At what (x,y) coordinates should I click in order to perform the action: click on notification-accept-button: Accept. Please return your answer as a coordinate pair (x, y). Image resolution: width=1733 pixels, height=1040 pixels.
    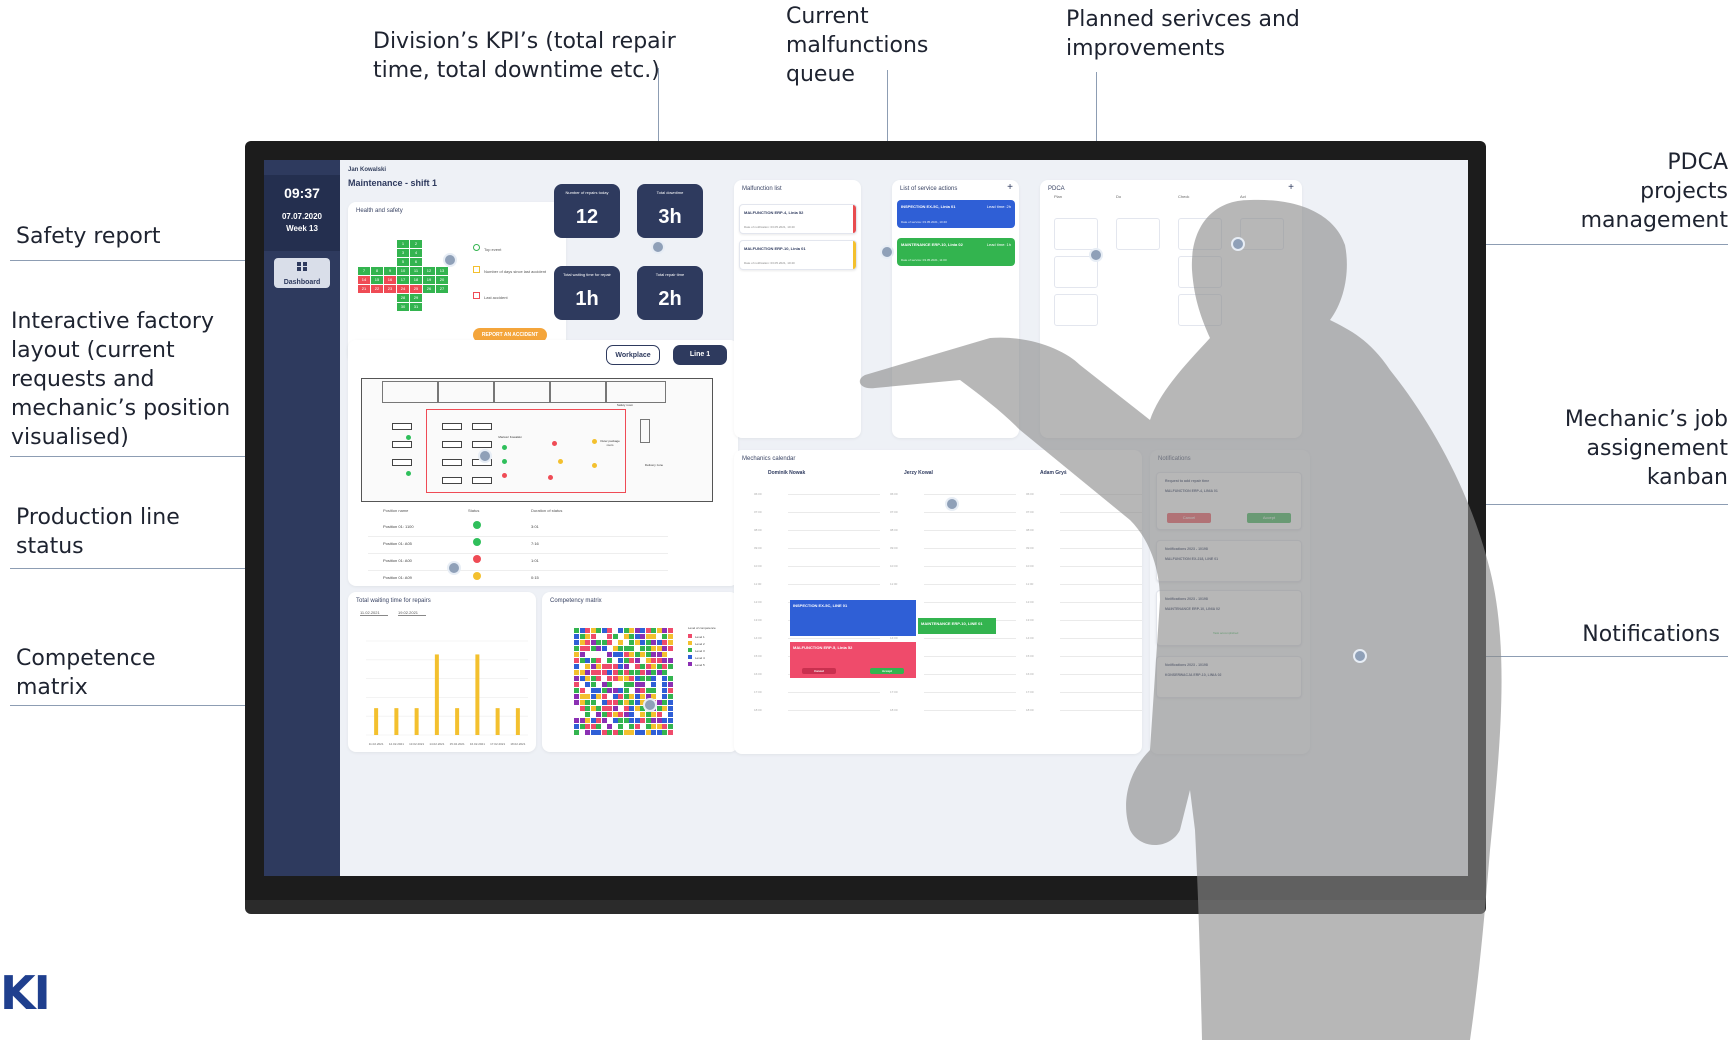
    Looking at the image, I should click on (1269, 518).